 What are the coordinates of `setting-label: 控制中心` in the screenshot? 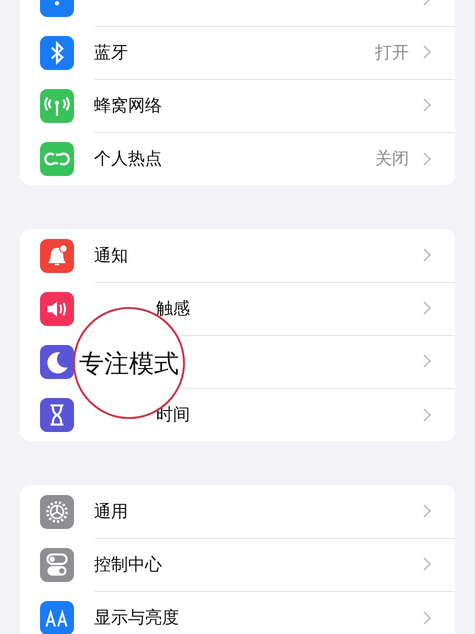 It's located at (128, 564).